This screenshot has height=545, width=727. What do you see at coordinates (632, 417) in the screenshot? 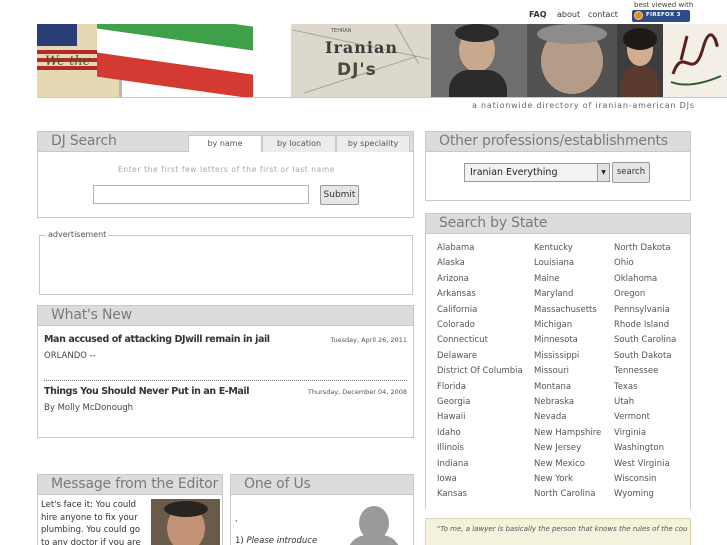
I see `state-link: Vermont` at bounding box center [632, 417].